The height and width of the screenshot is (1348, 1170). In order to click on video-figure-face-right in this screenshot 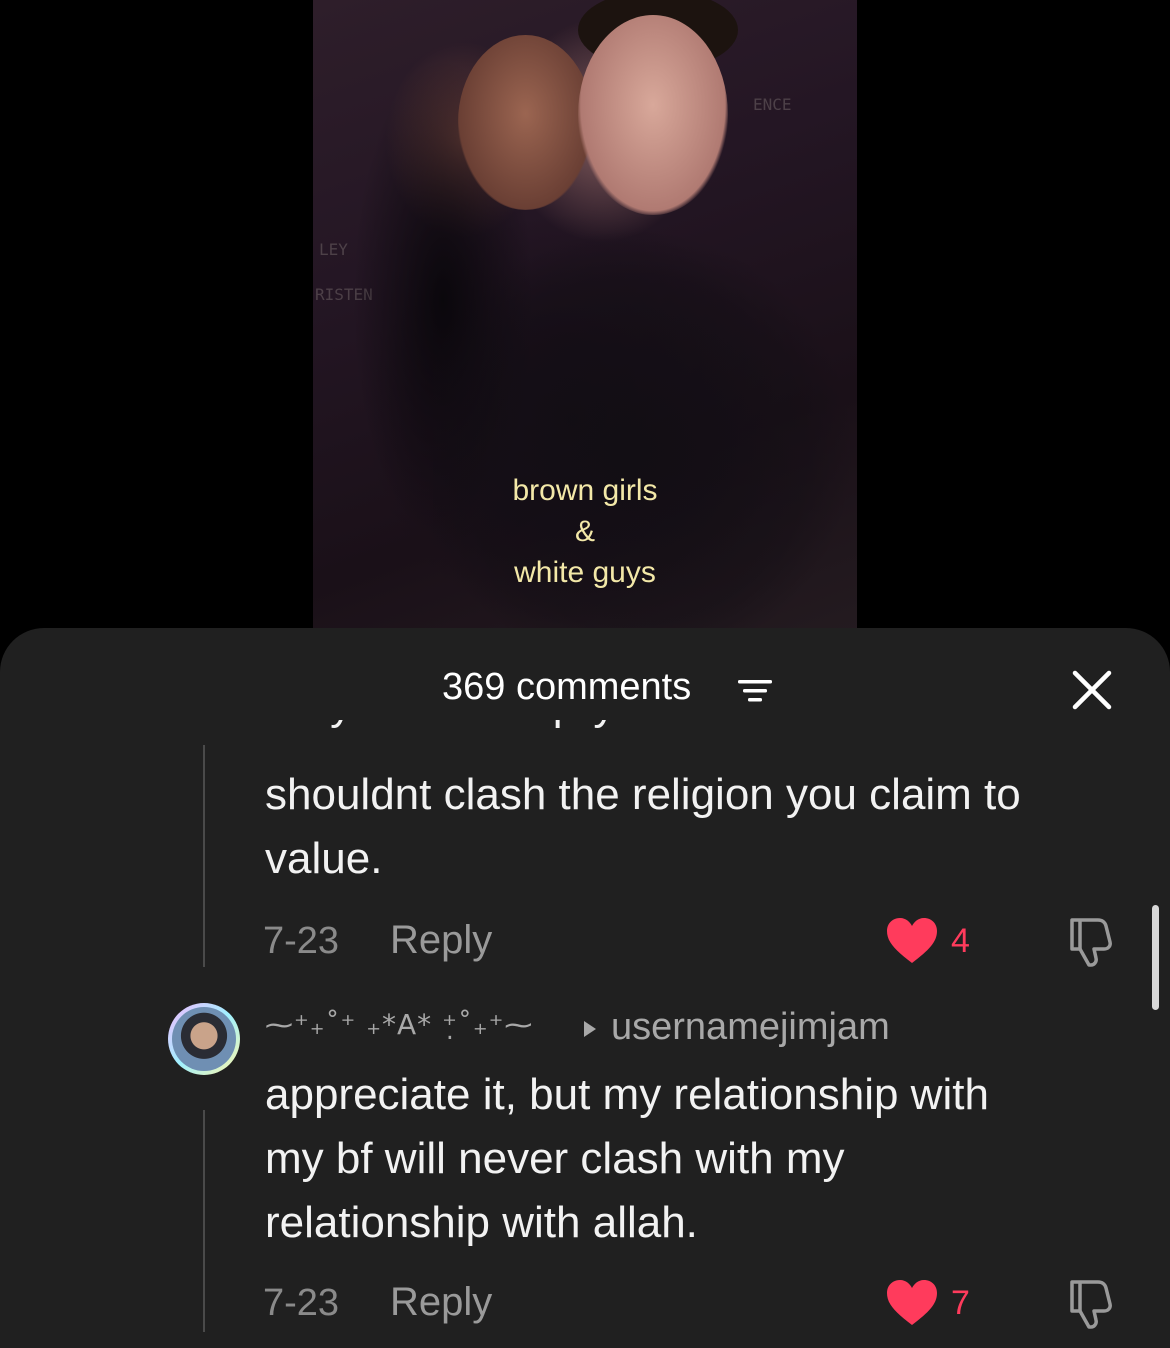, I will do `click(653, 115)`.